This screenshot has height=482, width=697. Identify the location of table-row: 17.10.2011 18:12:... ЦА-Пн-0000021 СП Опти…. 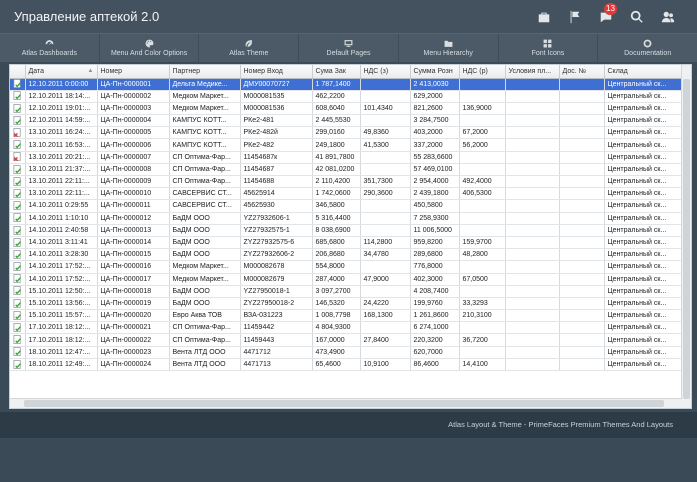
(346, 328).